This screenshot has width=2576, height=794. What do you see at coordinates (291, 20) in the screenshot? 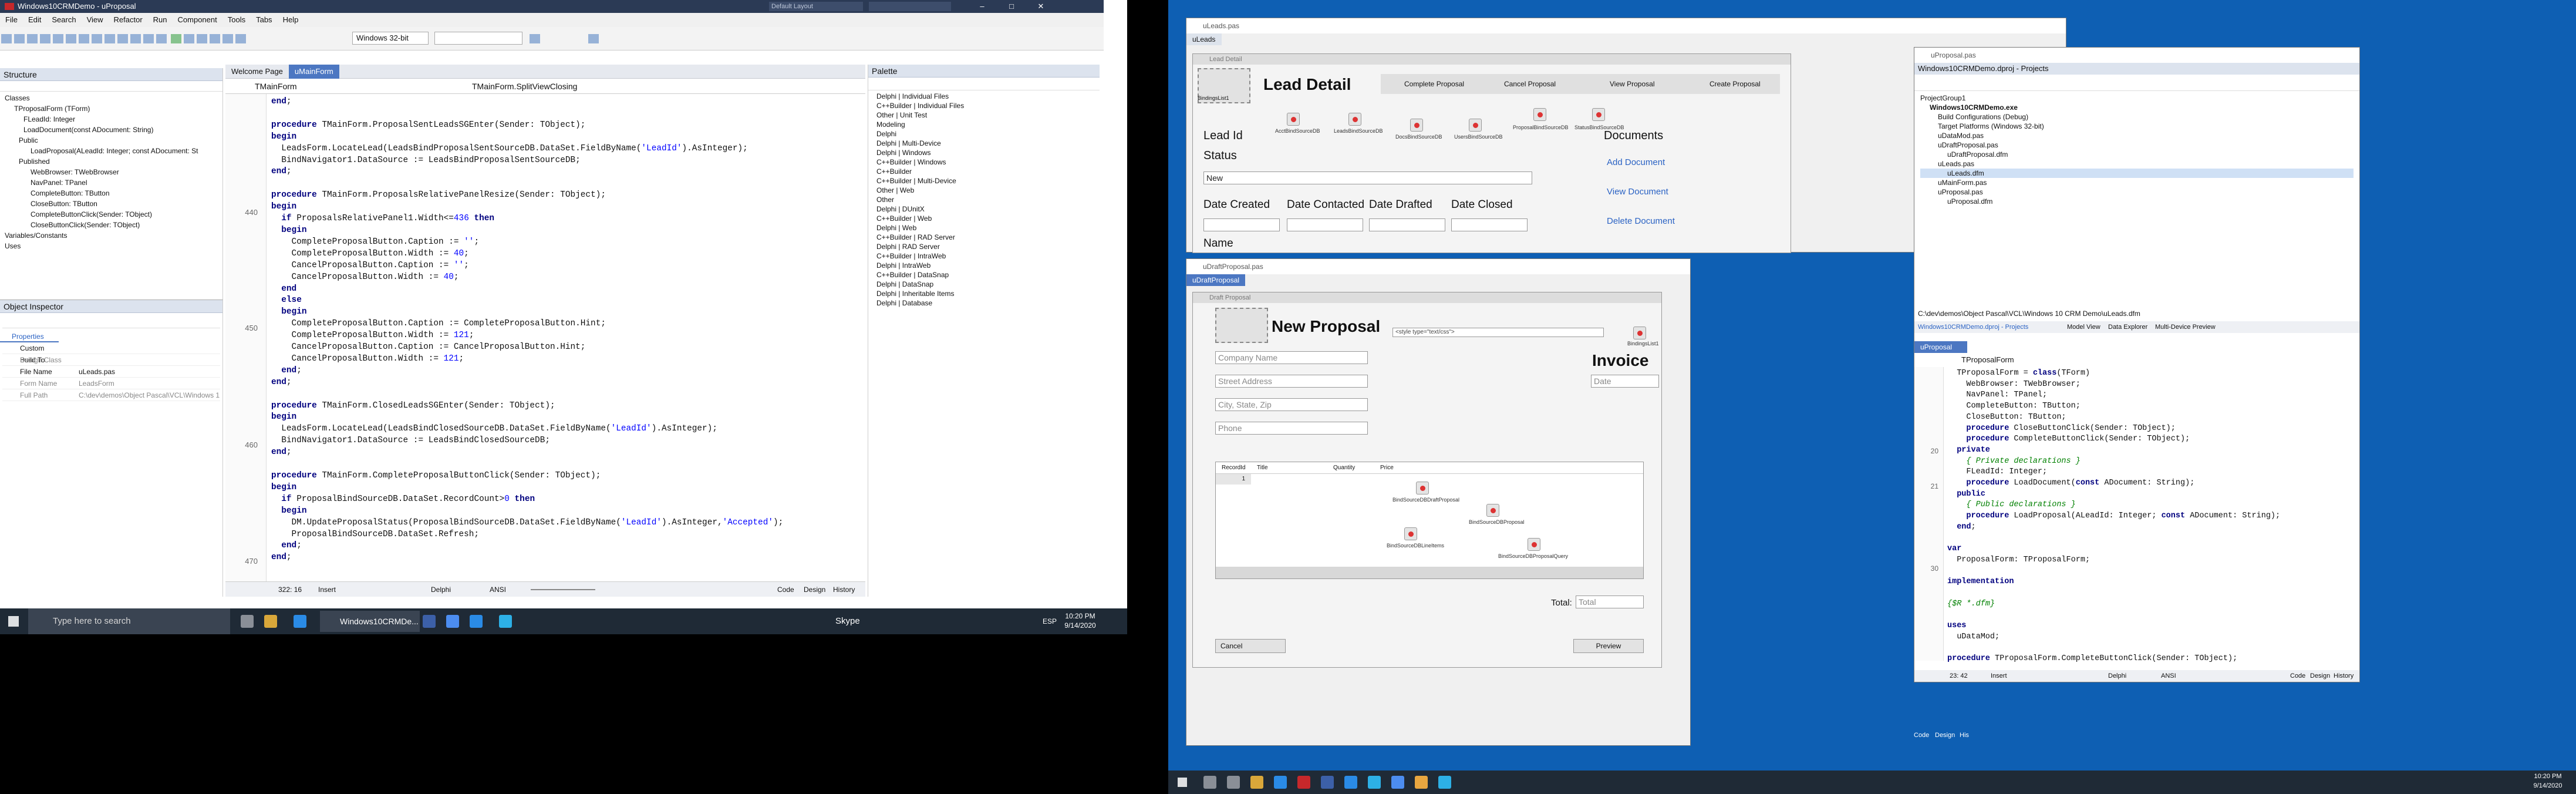
I see `menu-tabs: Help` at bounding box center [291, 20].